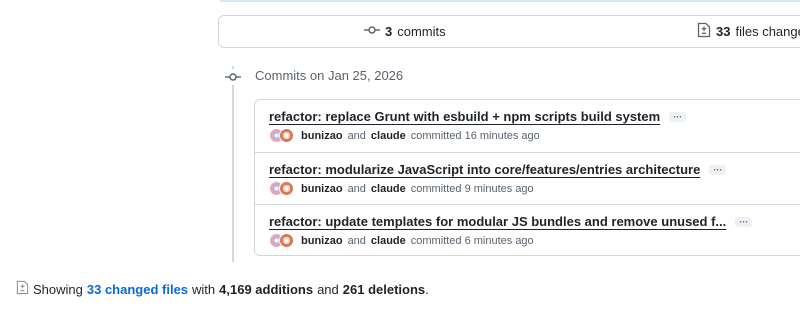 The height and width of the screenshot is (311, 800). What do you see at coordinates (233, 164) in the screenshot?
I see `timeline-line` at bounding box center [233, 164].